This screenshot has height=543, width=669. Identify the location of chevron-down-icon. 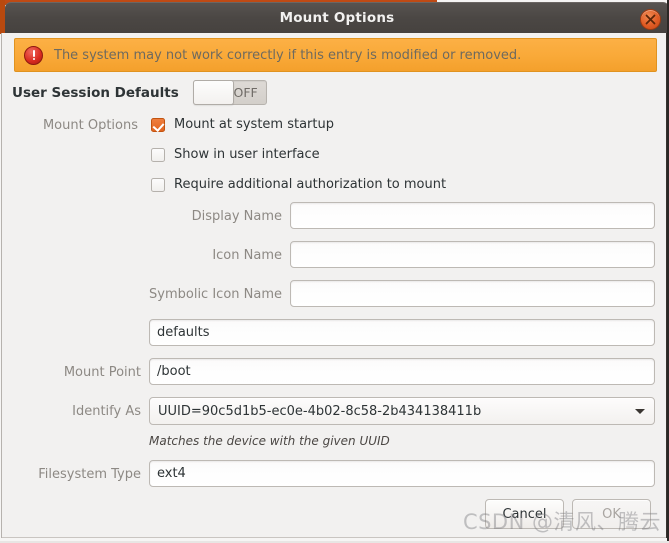
(640, 411).